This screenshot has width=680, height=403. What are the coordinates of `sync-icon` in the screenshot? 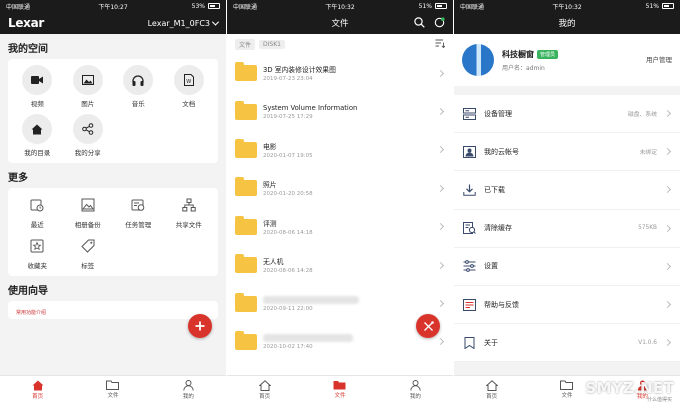 It's located at (439, 22).